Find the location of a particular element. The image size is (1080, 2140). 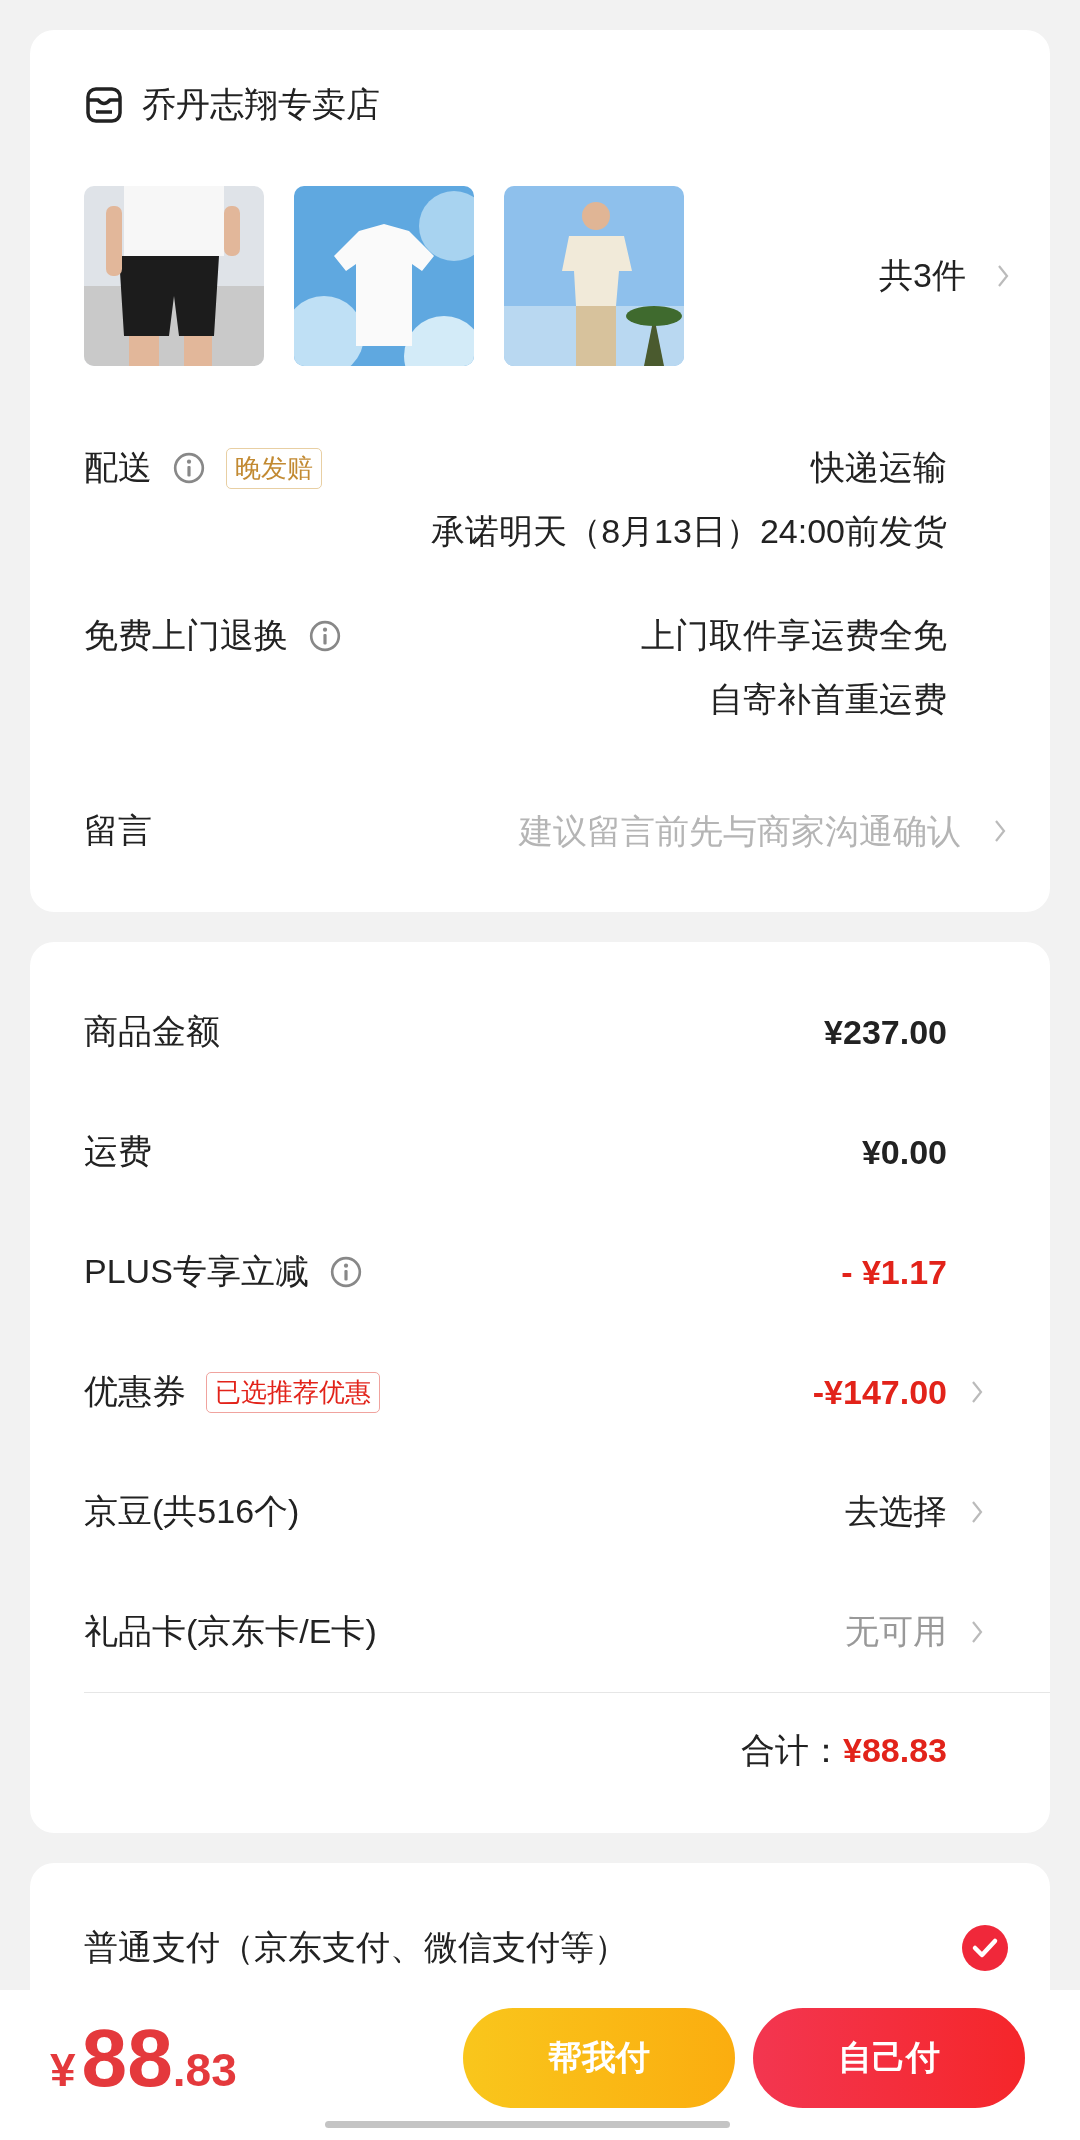

row-value: - ¥1.17 is located at coordinates (894, 1272).